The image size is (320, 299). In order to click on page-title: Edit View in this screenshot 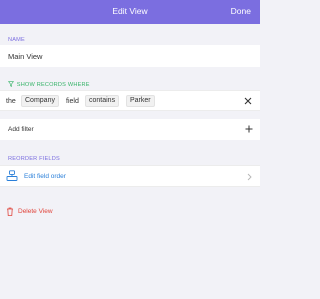, I will do `click(130, 11)`.